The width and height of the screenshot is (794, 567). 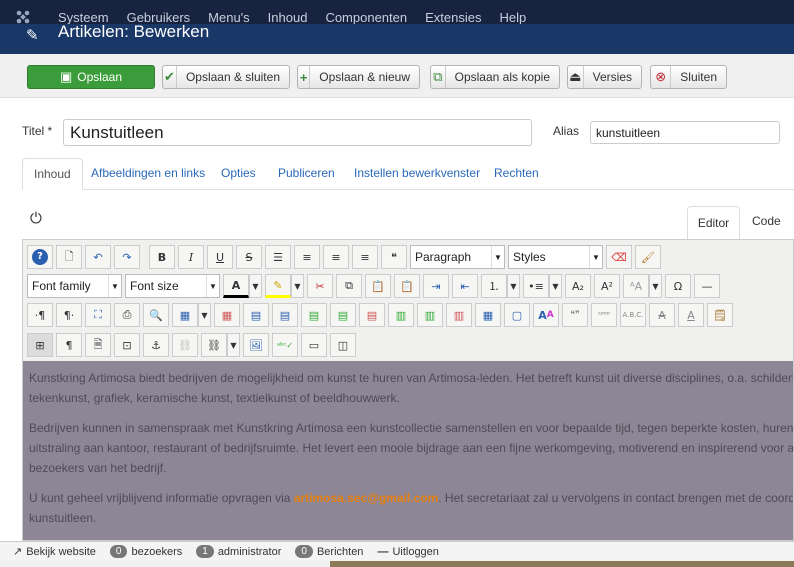 What do you see at coordinates (162, 257) in the screenshot?
I see `bold-icon: B` at bounding box center [162, 257].